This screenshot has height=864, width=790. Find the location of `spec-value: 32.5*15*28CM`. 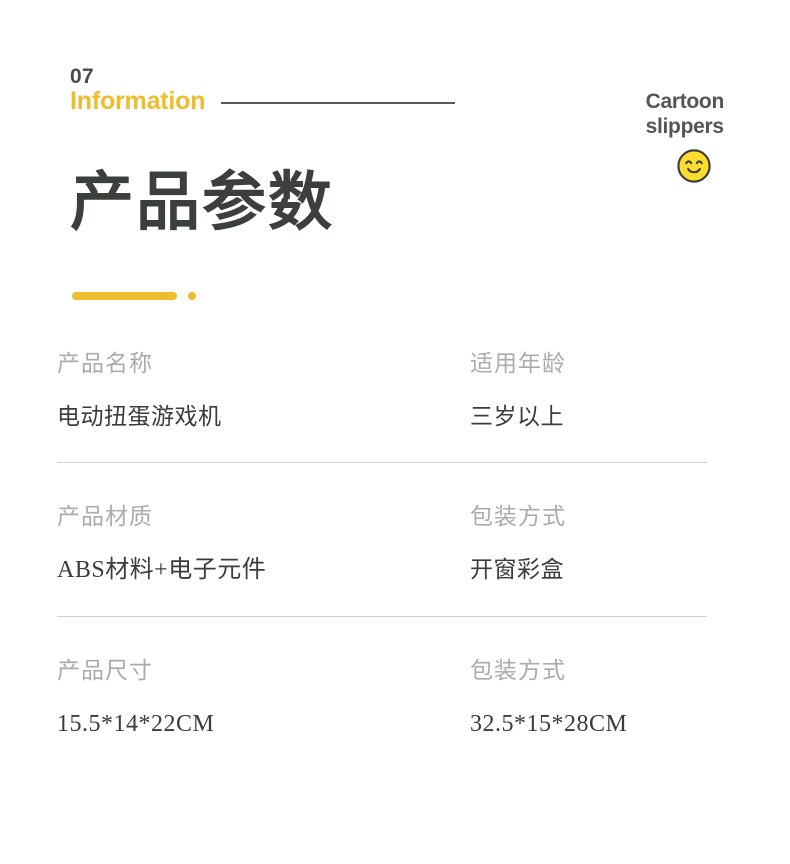

spec-value: 32.5*15*28CM is located at coordinates (549, 724).